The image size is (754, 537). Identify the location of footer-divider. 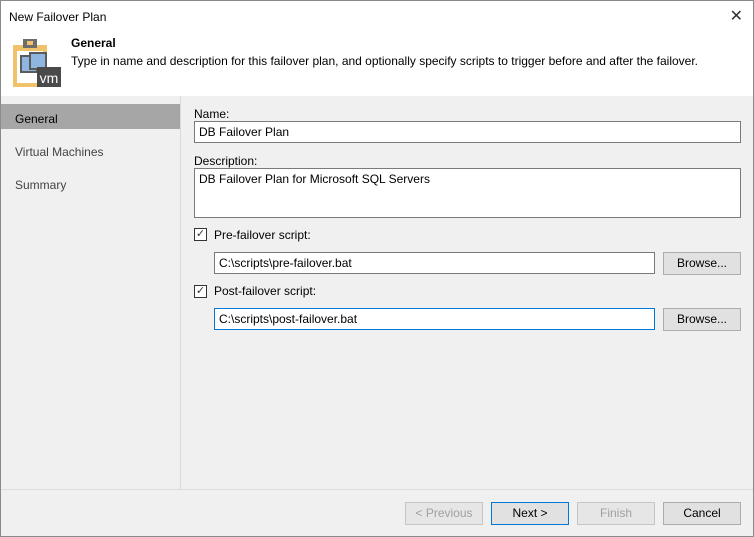
(377, 489).